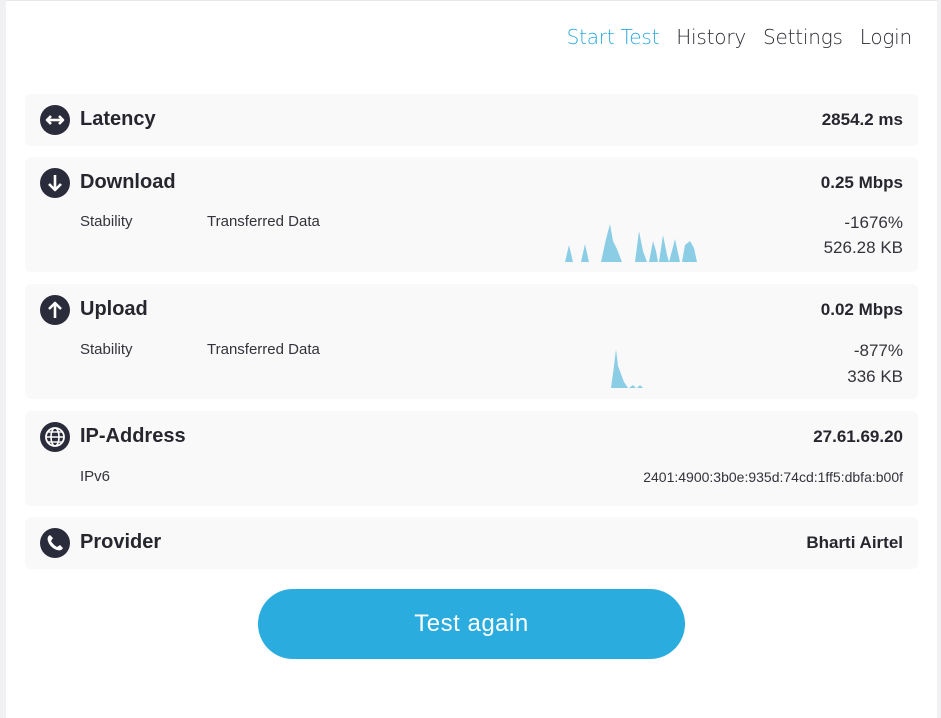 This screenshot has width=941, height=718. Describe the element at coordinates (613, 37) in the screenshot. I see `nav-start-test: Start Test` at that location.